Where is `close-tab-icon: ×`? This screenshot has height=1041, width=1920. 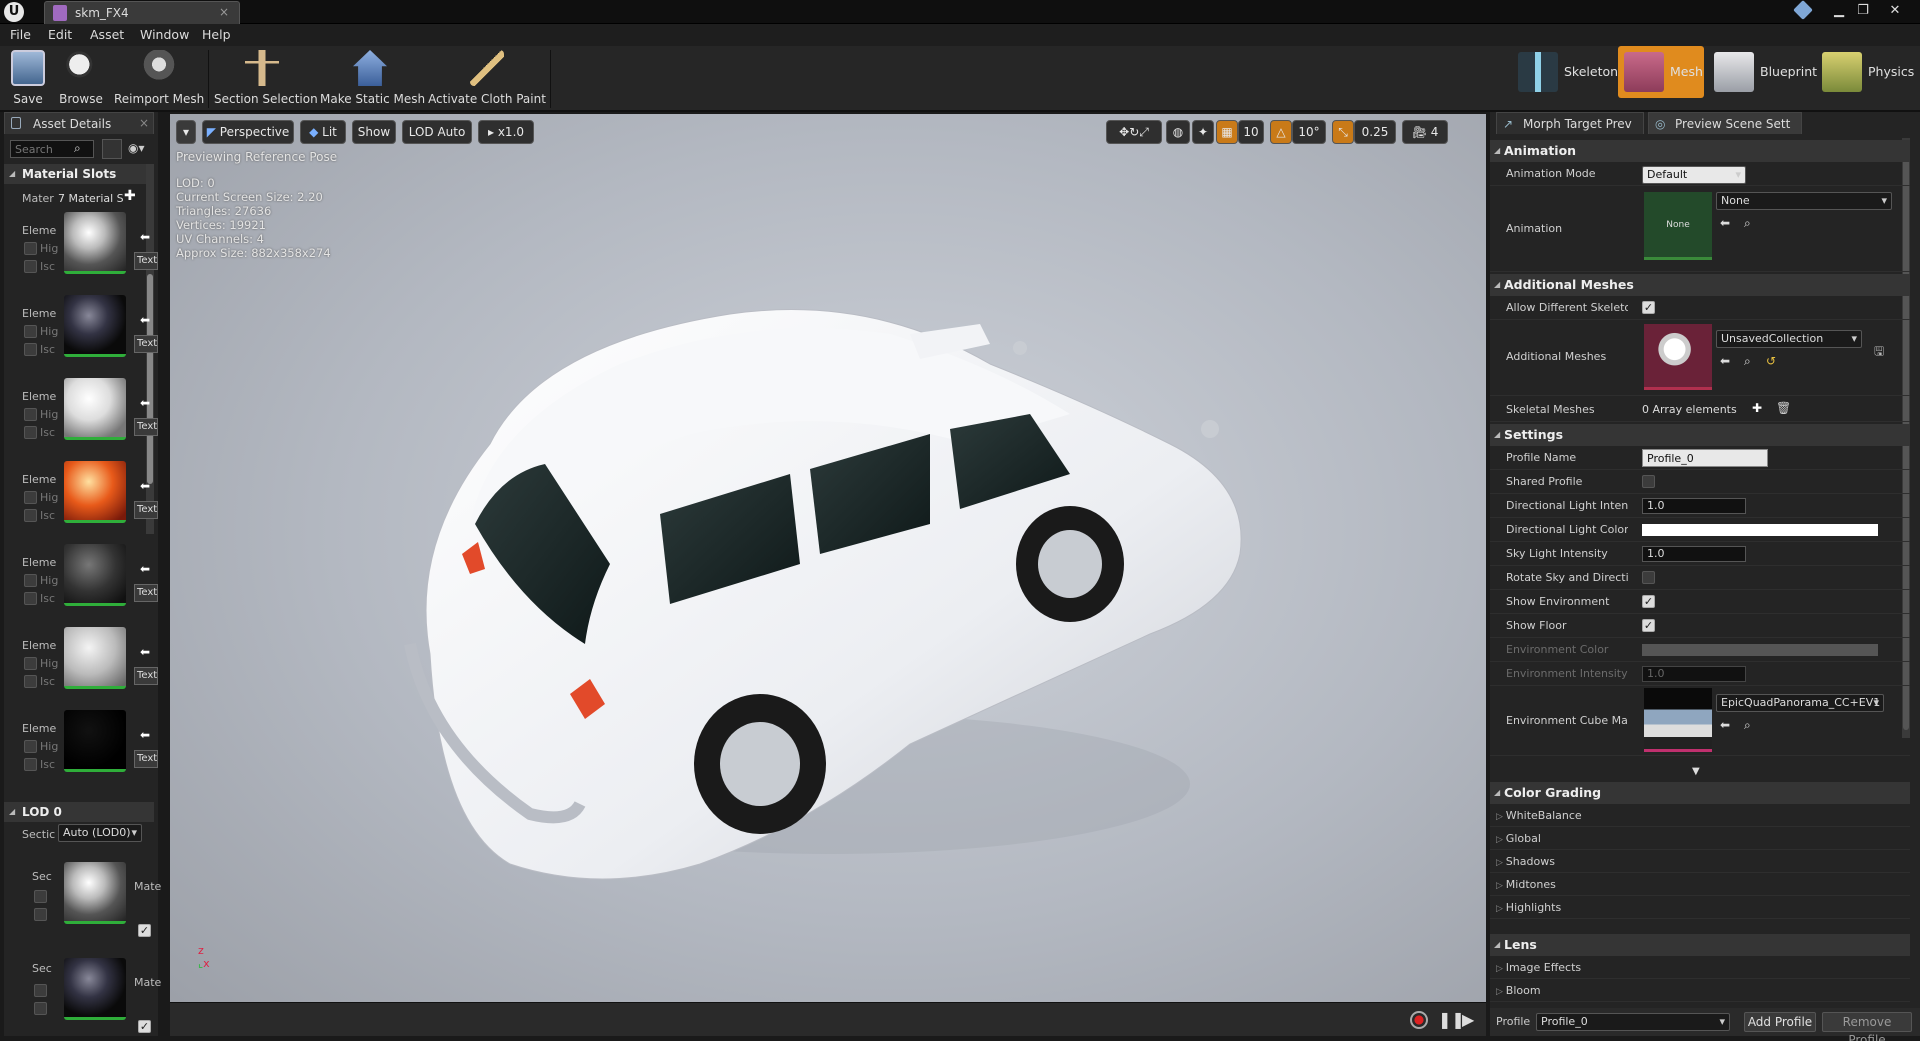 close-tab-icon: × is located at coordinates (224, 12).